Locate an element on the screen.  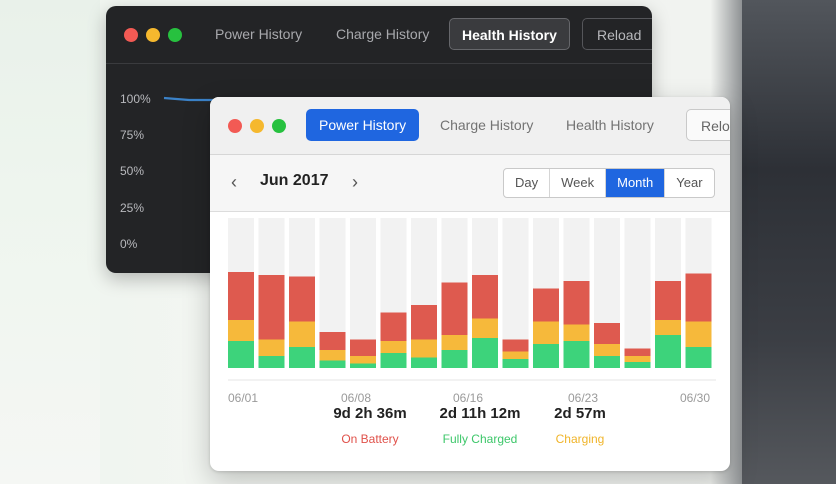
y-tick-label: 0% is located at coordinates (129, 244).